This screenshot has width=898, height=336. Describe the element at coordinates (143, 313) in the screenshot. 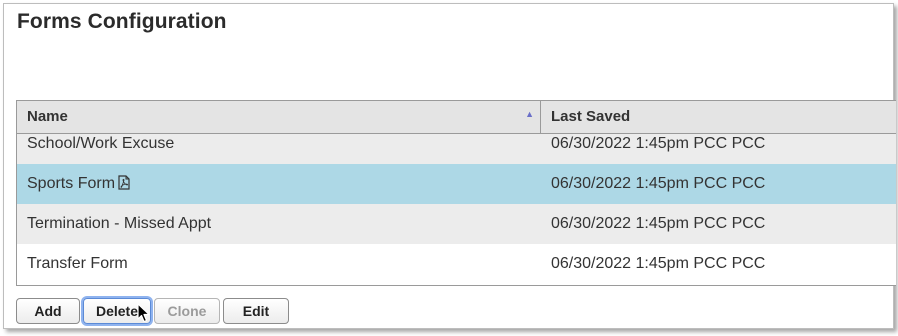

I see `mouse-pointer-icon` at that location.